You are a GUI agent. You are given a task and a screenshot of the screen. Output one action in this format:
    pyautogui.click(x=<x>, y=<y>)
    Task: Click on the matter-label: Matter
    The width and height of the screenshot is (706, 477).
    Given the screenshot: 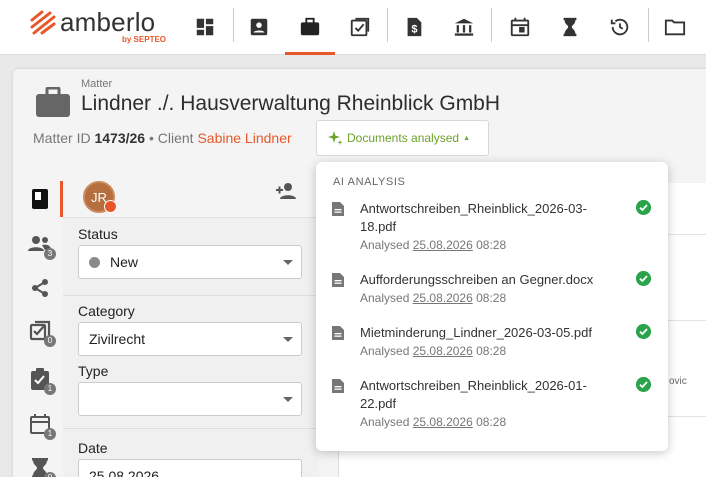 What is the action you would take?
    pyautogui.click(x=97, y=84)
    